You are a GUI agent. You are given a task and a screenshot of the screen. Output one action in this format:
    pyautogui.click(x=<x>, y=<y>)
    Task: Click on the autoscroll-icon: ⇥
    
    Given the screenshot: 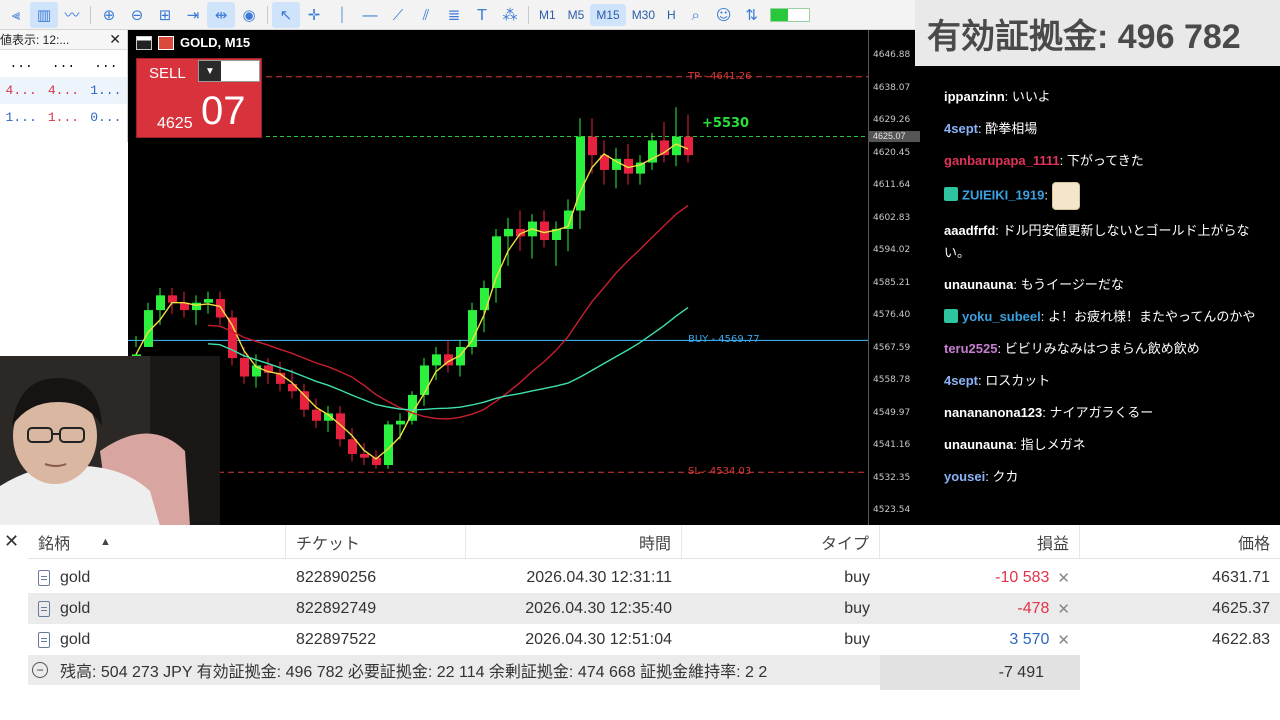 What is the action you would take?
    pyautogui.click(x=193, y=15)
    